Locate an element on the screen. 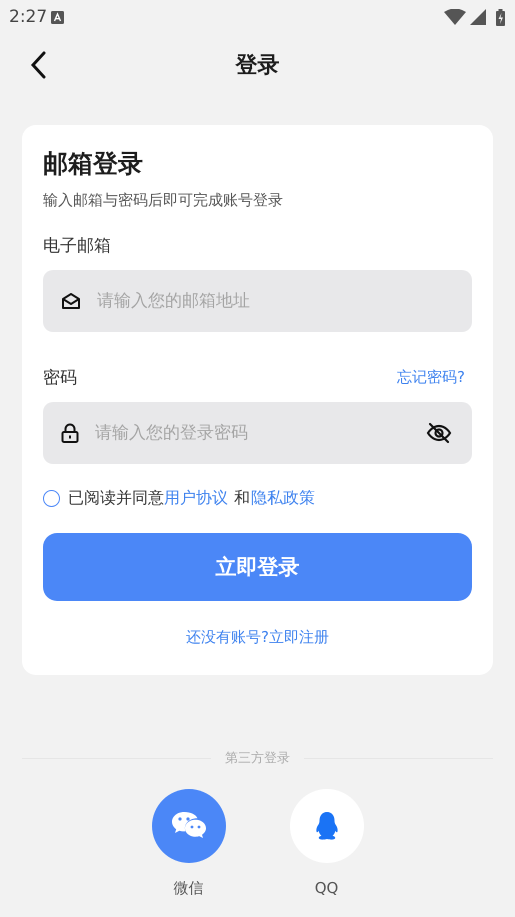 The width and height of the screenshot is (515, 917). provider-label: QQ is located at coordinates (326, 888).